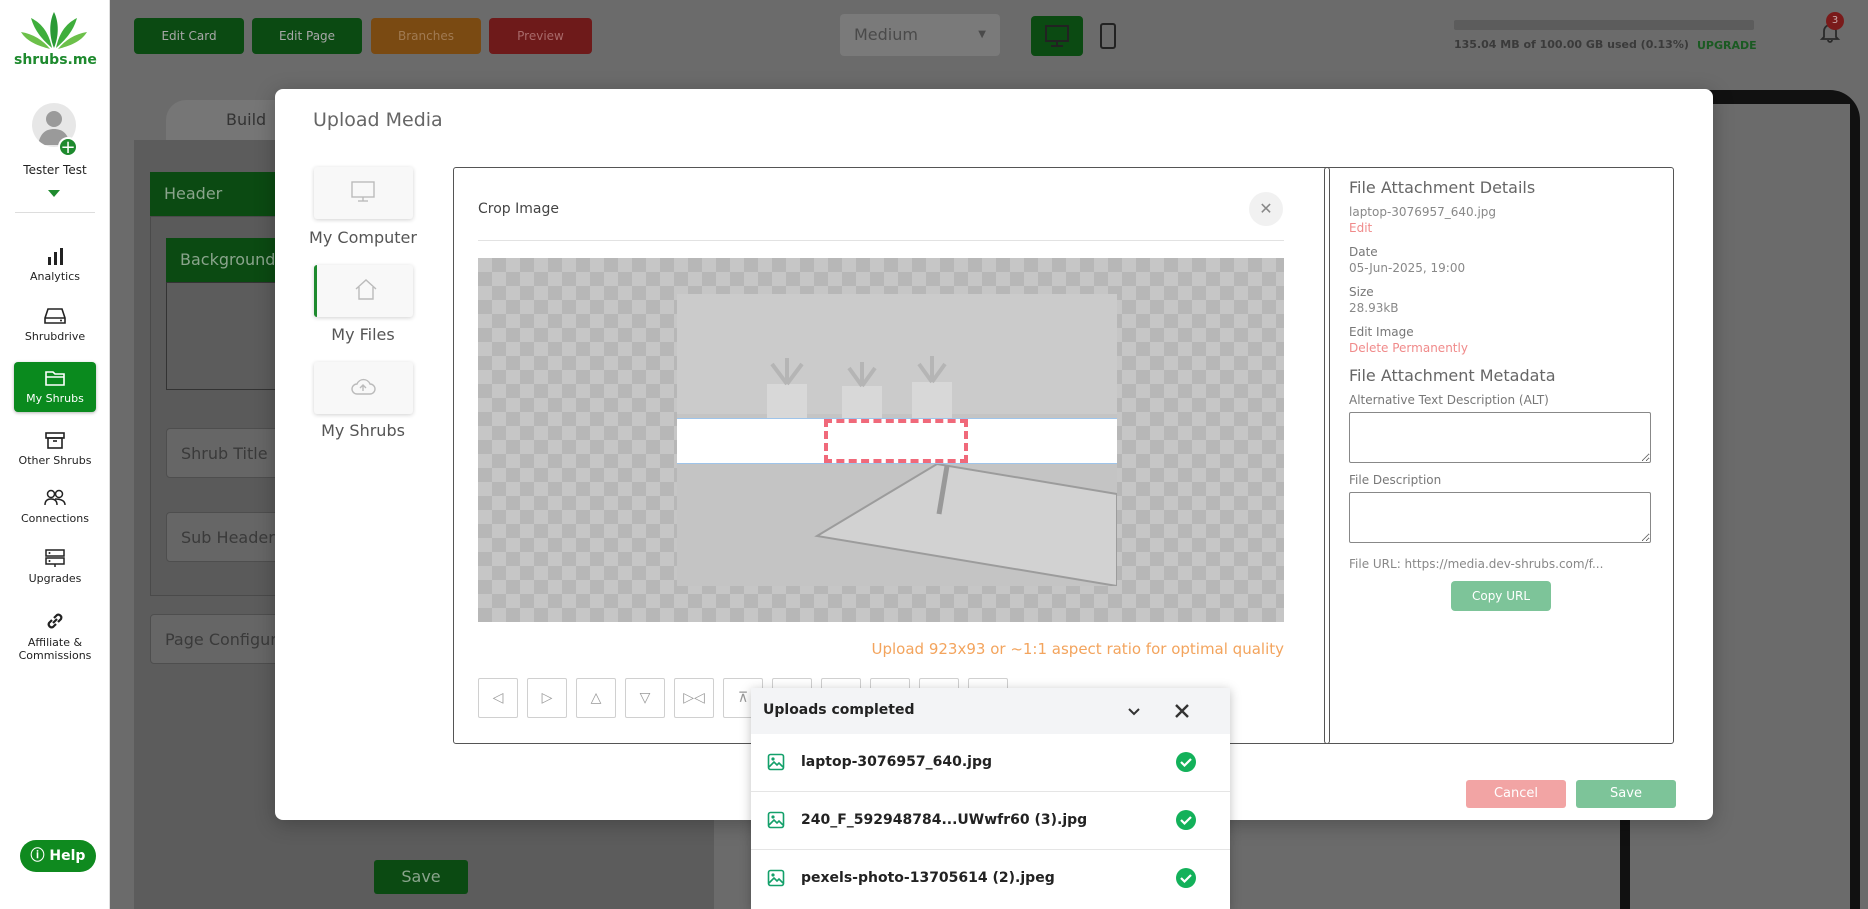 This screenshot has width=1868, height=909. I want to click on size-label: Size, so click(1361, 292).